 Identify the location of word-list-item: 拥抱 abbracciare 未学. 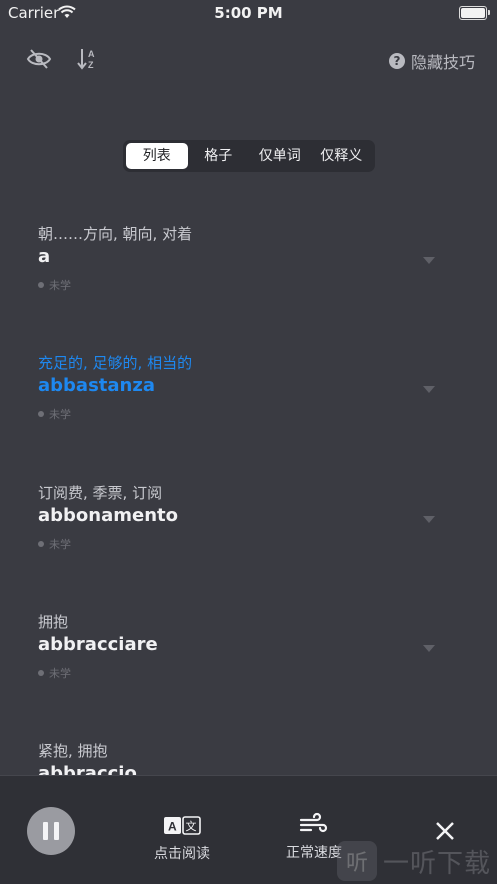
(243, 646).